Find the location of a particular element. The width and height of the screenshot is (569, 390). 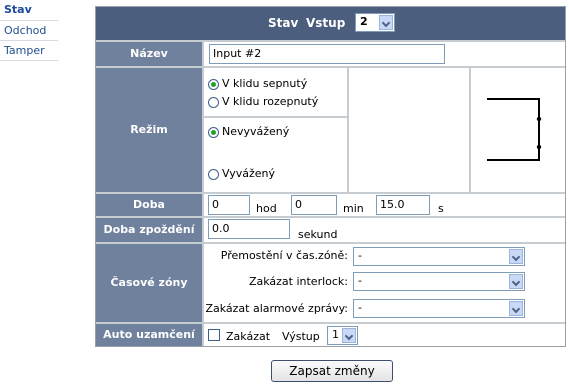

panel-header: Stav Vstup 2 is located at coordinates (330, 23).